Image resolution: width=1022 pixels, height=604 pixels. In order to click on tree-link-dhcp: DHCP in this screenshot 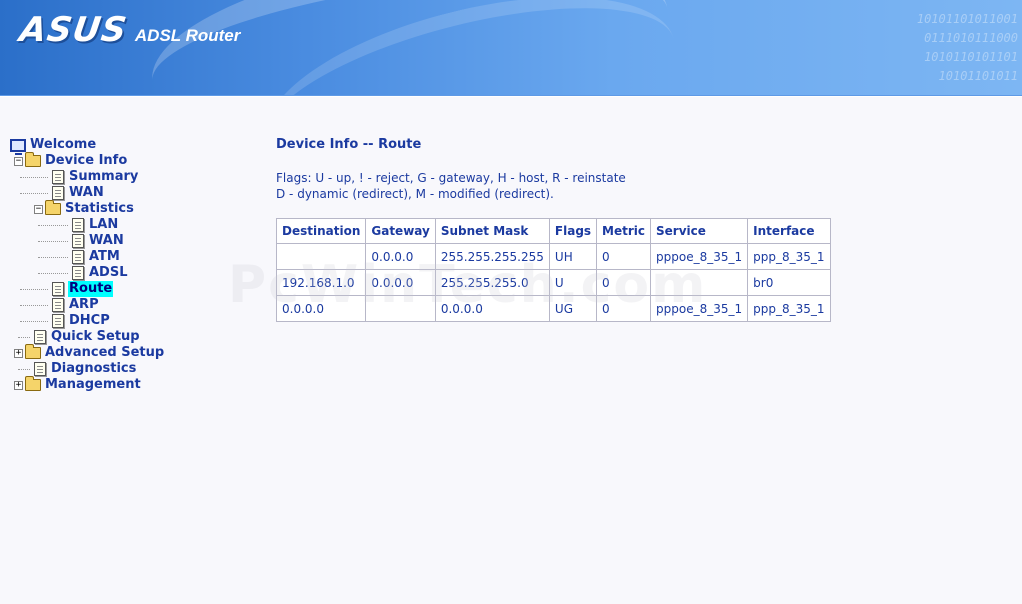, I will do `click(89, 321)`.